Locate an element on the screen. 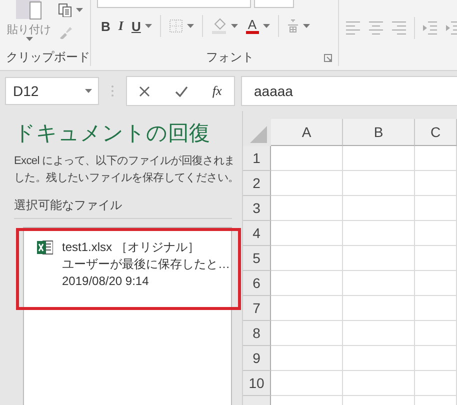 Image resolution: width=457 pixels, height=405 pixels. font-name-field is located at coordinates (174, 4).